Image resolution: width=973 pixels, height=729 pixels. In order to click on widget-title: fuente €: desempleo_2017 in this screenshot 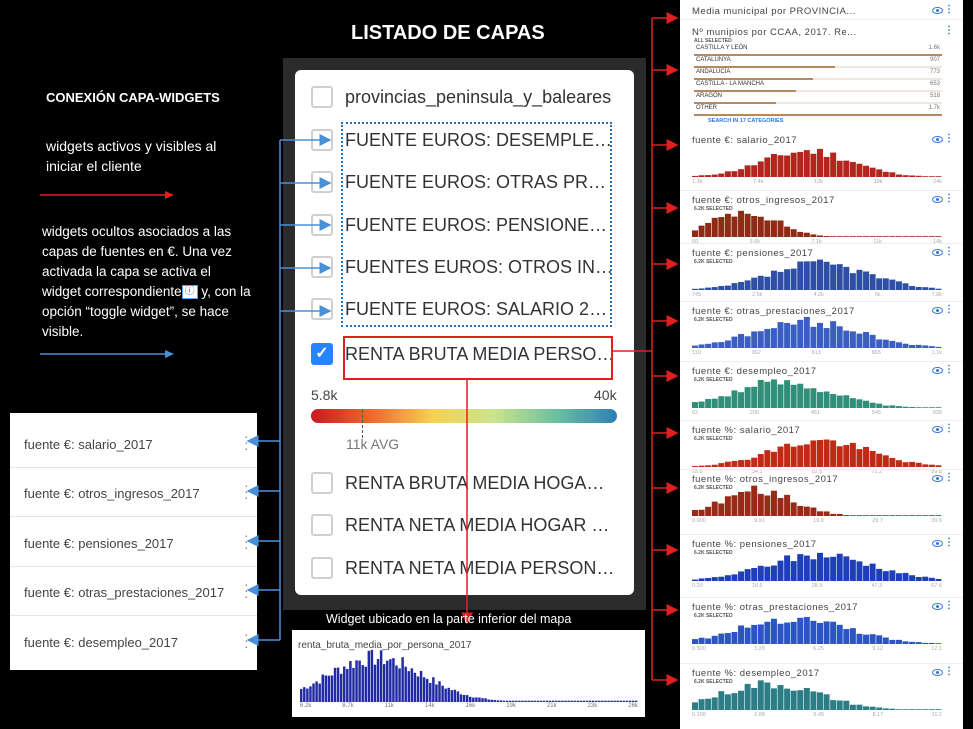, I will do `click(754, 371)`.